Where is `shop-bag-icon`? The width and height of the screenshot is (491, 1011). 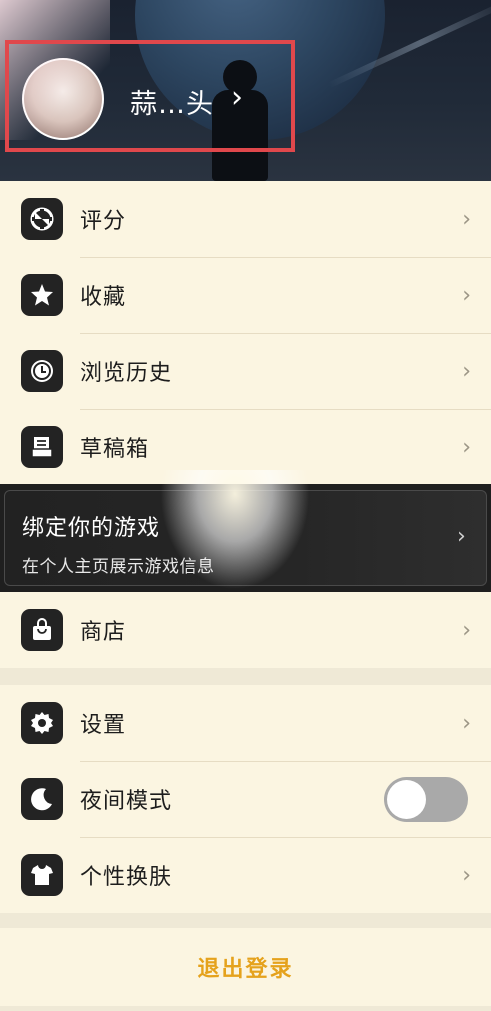 shop-bag-icon is located at coordinates (42, 630).